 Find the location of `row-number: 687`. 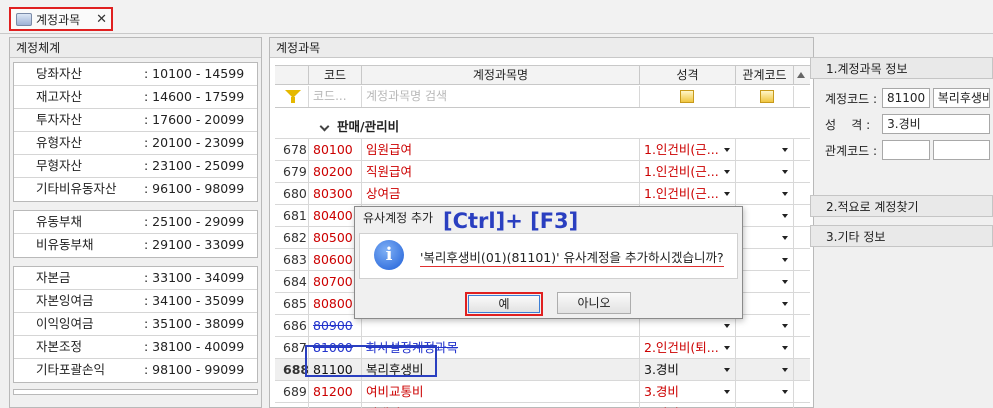

row-number: 687 is located at coordinates (292, 347).